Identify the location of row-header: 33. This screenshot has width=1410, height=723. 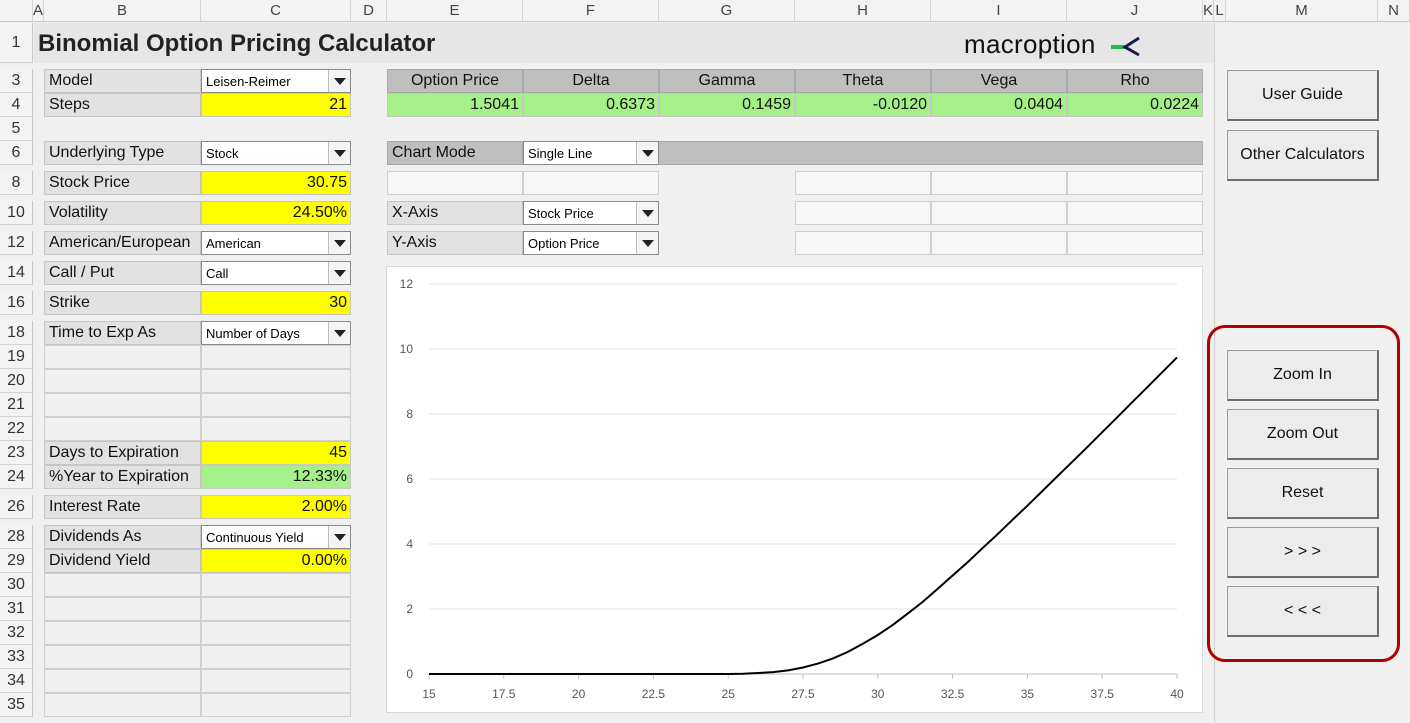
(16, 657).